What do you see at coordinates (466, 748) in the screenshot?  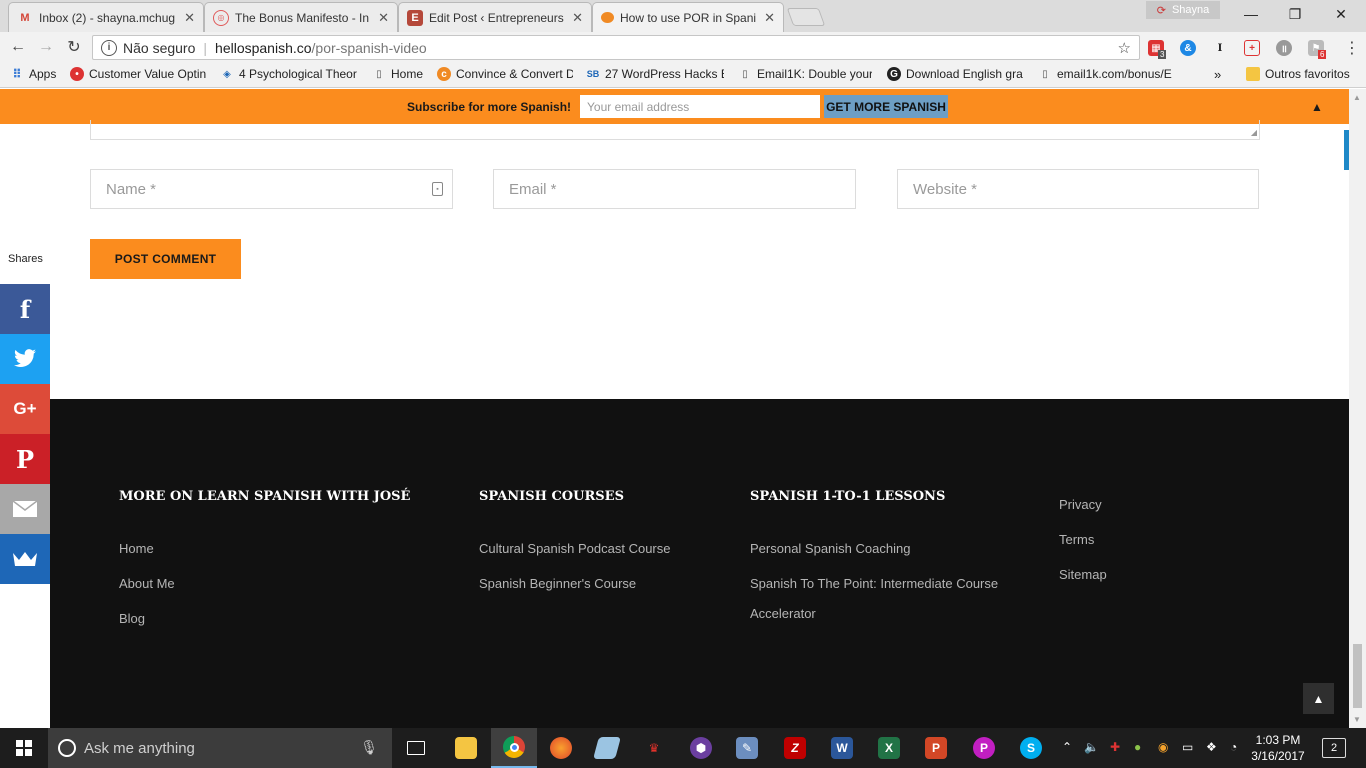 I see `taskbar-file-explorer` at bounding box center [466, 748].